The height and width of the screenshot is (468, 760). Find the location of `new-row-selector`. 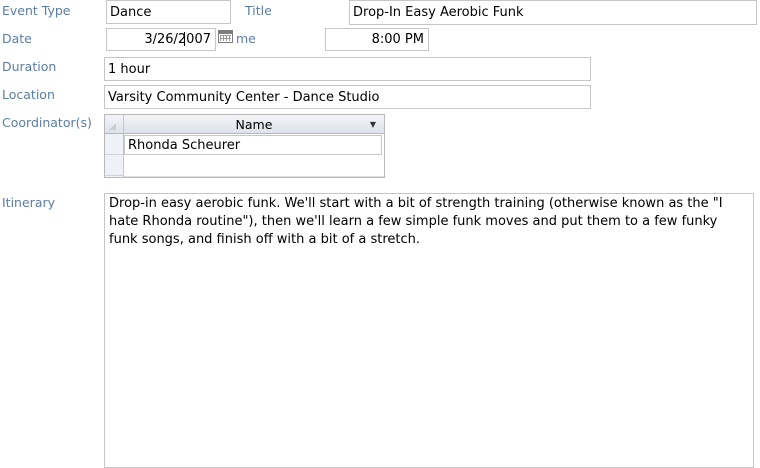

new-row-selector is located at coordinates (114, 165).